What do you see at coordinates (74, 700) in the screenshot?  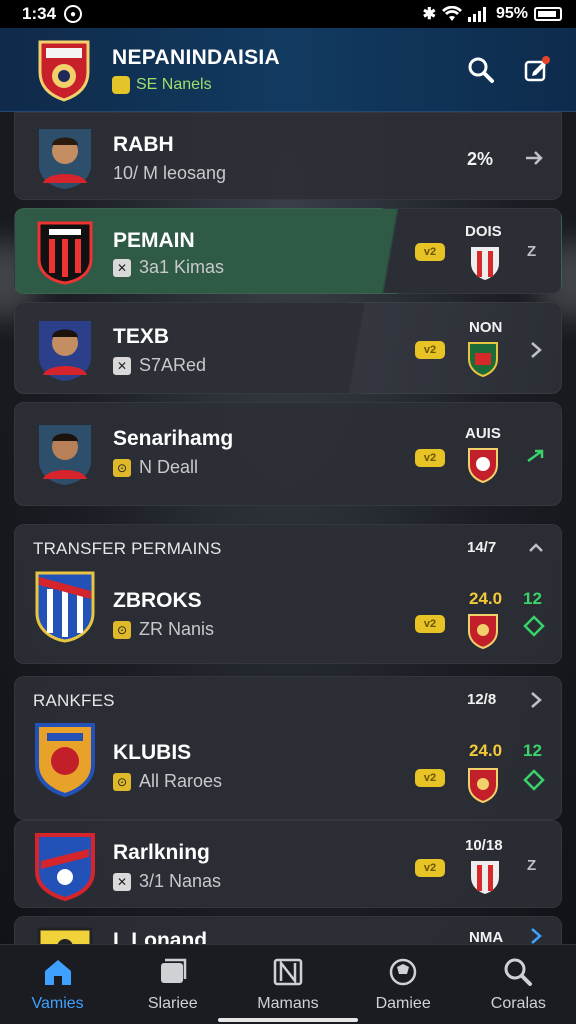 I see `section-title: RANKFES` at bounding box center [74, 700].